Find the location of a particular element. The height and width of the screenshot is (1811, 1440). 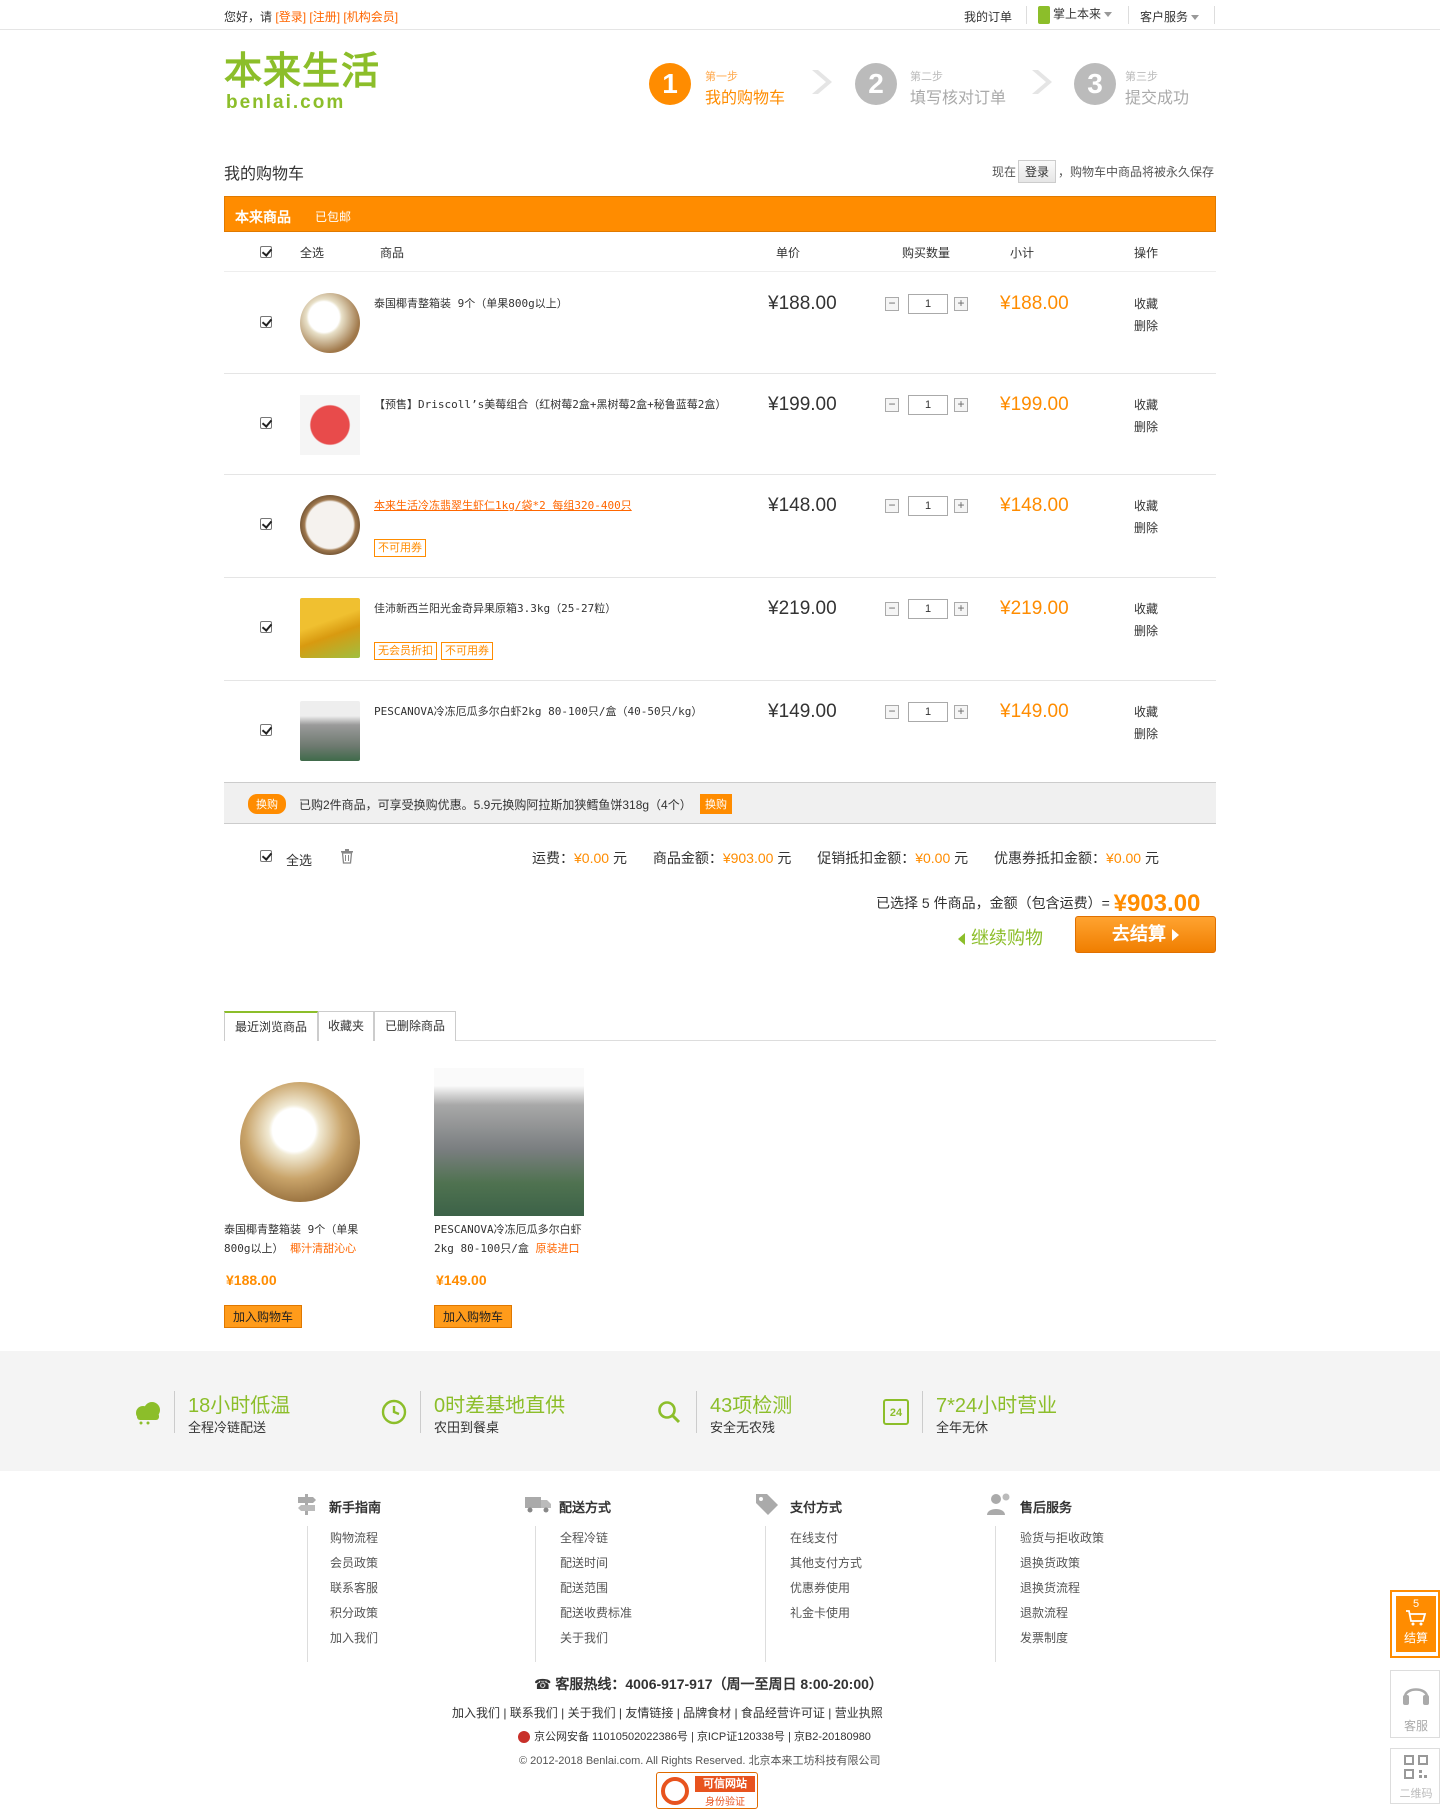

mobile-menu: 掌上本来 is located at coordinates (1075, 14).